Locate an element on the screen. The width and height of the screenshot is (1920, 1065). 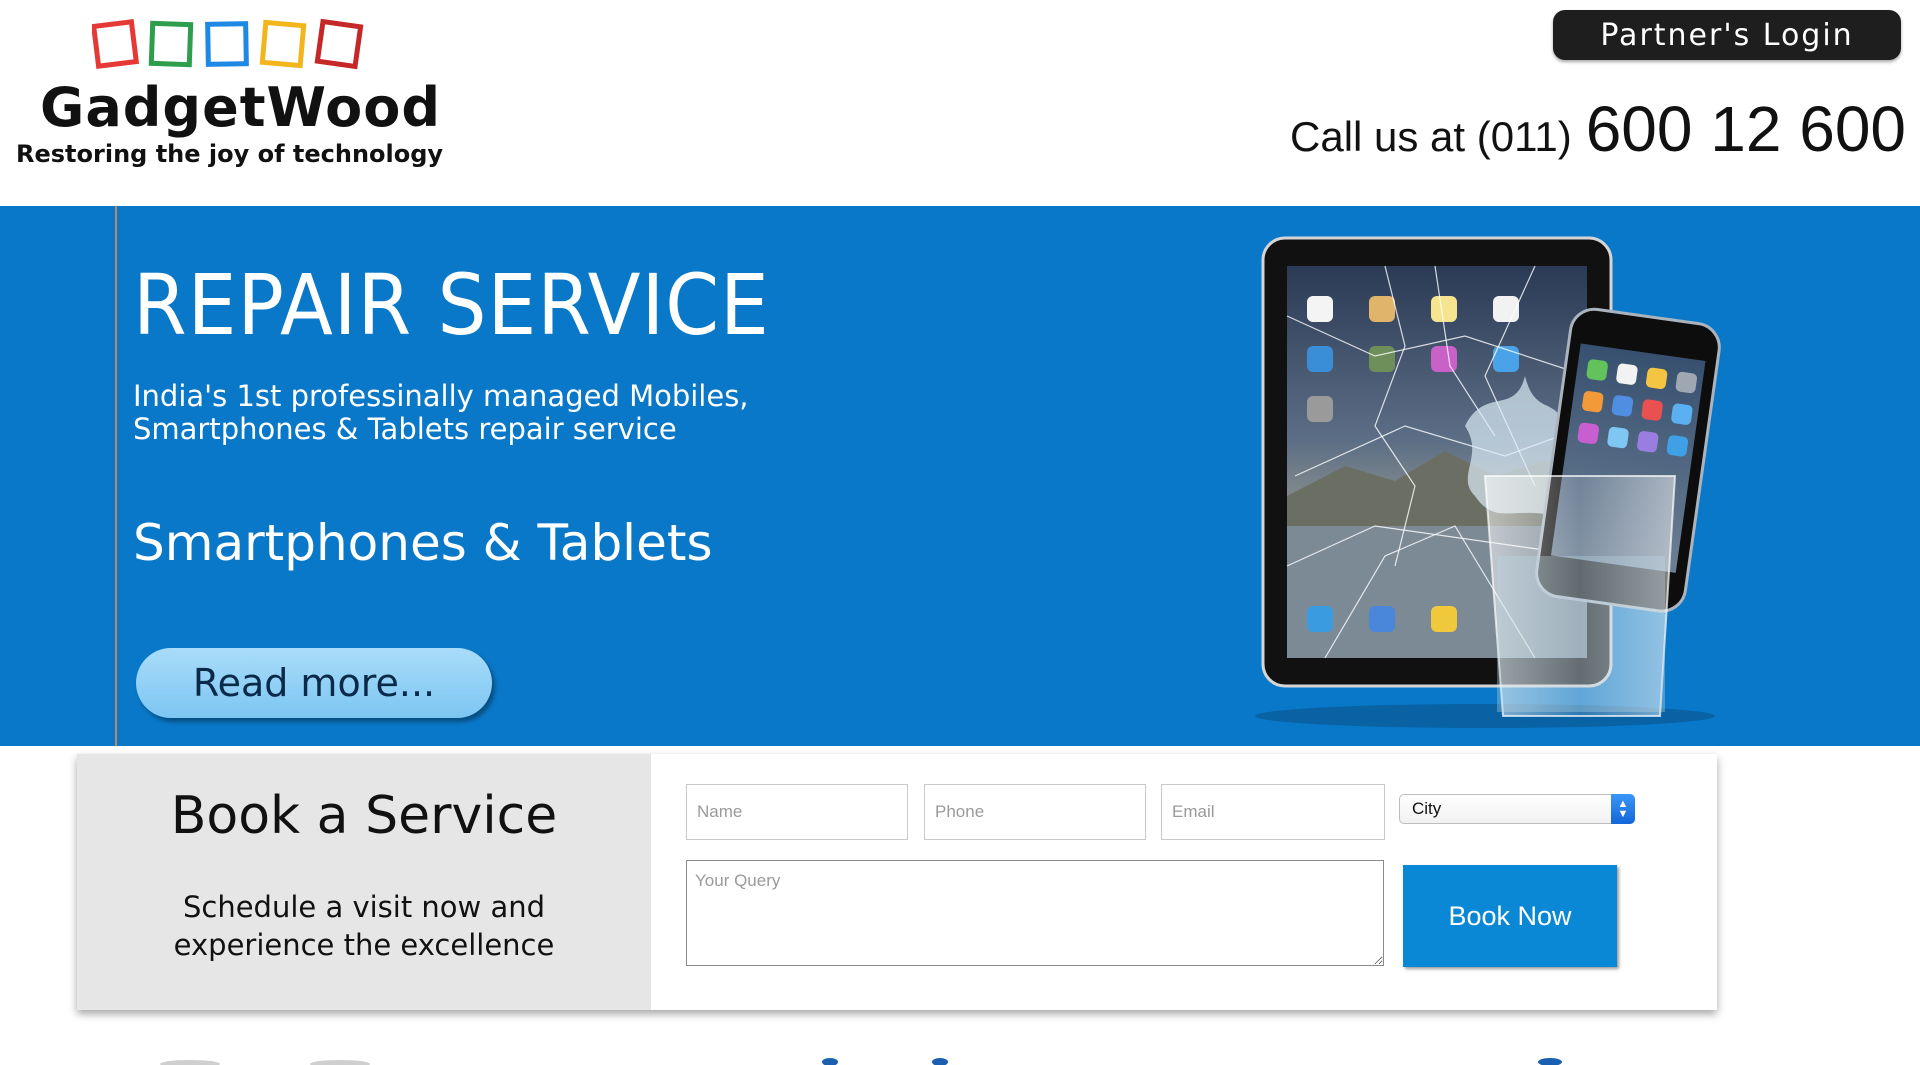
logo-title: GadgetWood is located at coordinates (240, 107).